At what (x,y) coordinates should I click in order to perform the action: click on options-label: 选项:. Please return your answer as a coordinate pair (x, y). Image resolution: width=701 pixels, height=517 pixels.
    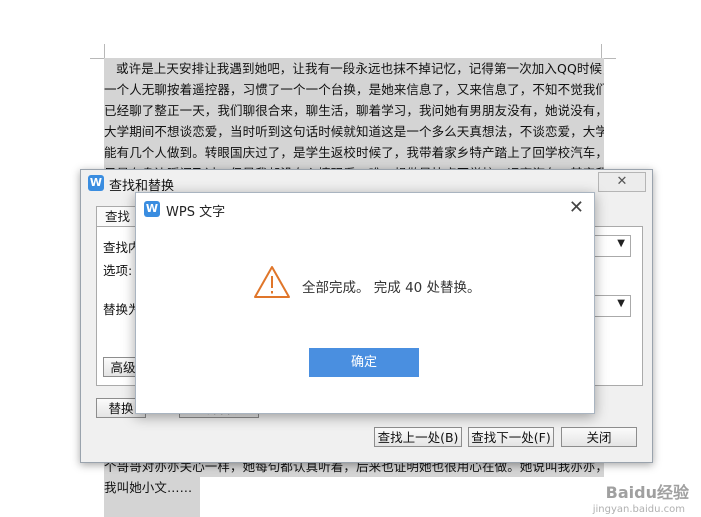
    Looking at the image, I should click on (118, 270).